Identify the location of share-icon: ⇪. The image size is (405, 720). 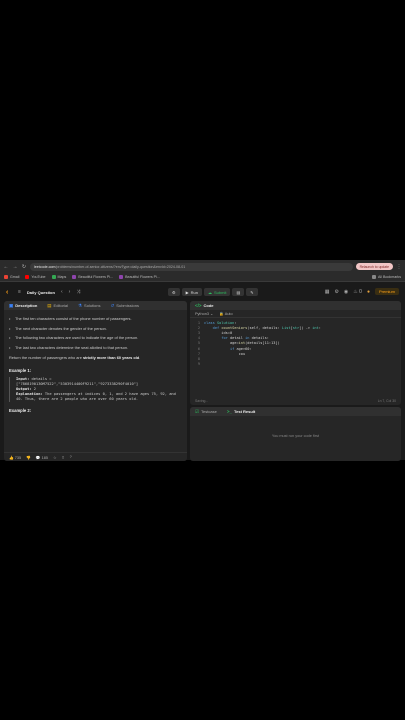
(63, 457).